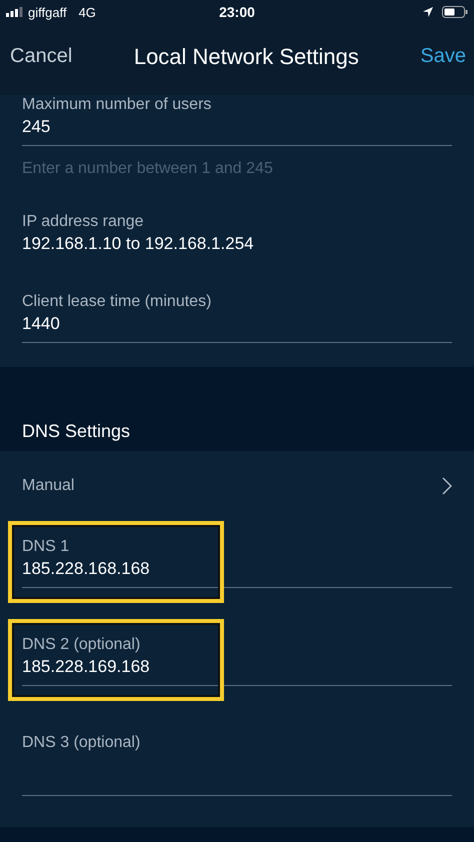 The height and width of the screenshot is (842, 474). I want to click on field-label: Maximum number of users, so click(117, 105).